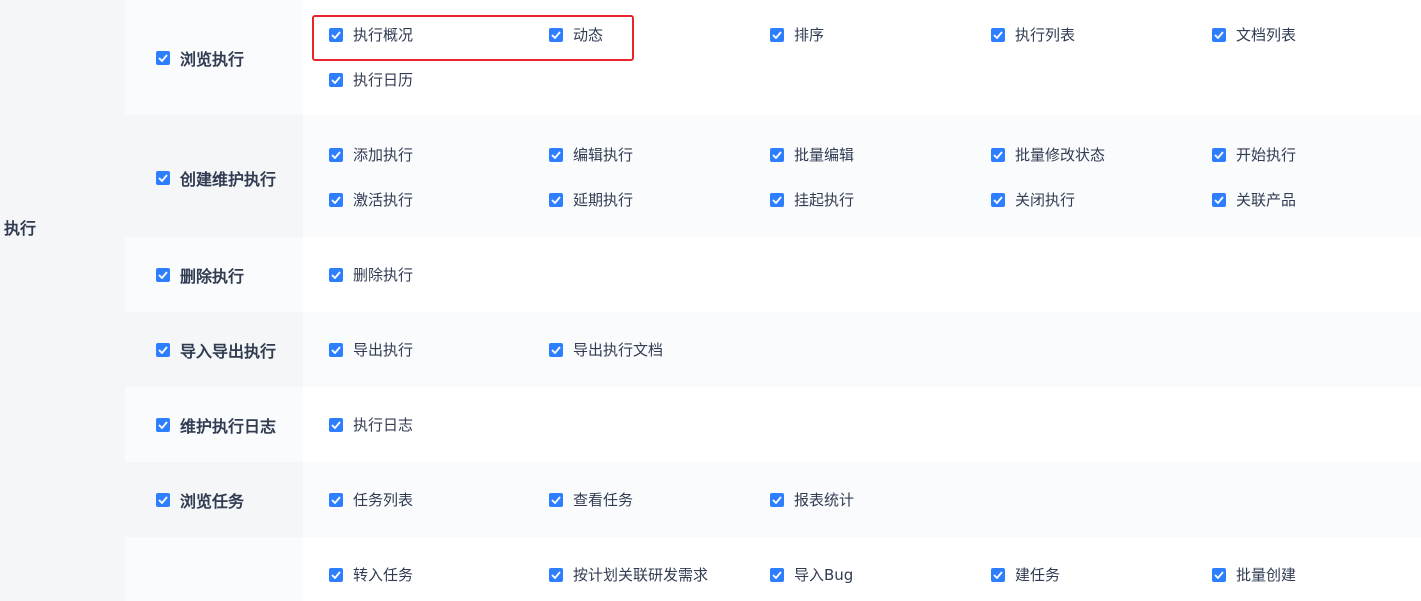 The image size is (1421, 601). I want to click on permission-group-row: 导入导出执行 导出执行 导出执行文档, so click(773, 349).